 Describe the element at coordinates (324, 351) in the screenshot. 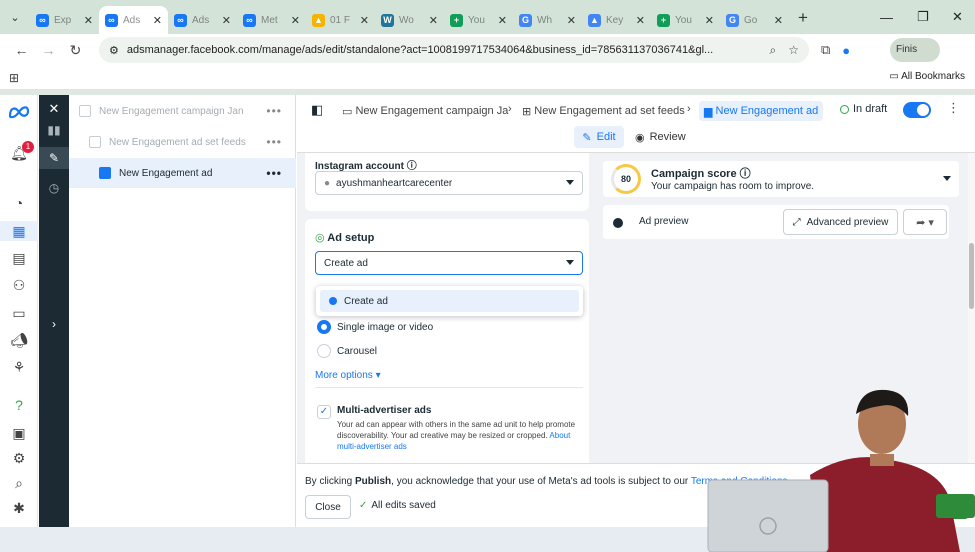

I see `format-carousel-radio` at that location.